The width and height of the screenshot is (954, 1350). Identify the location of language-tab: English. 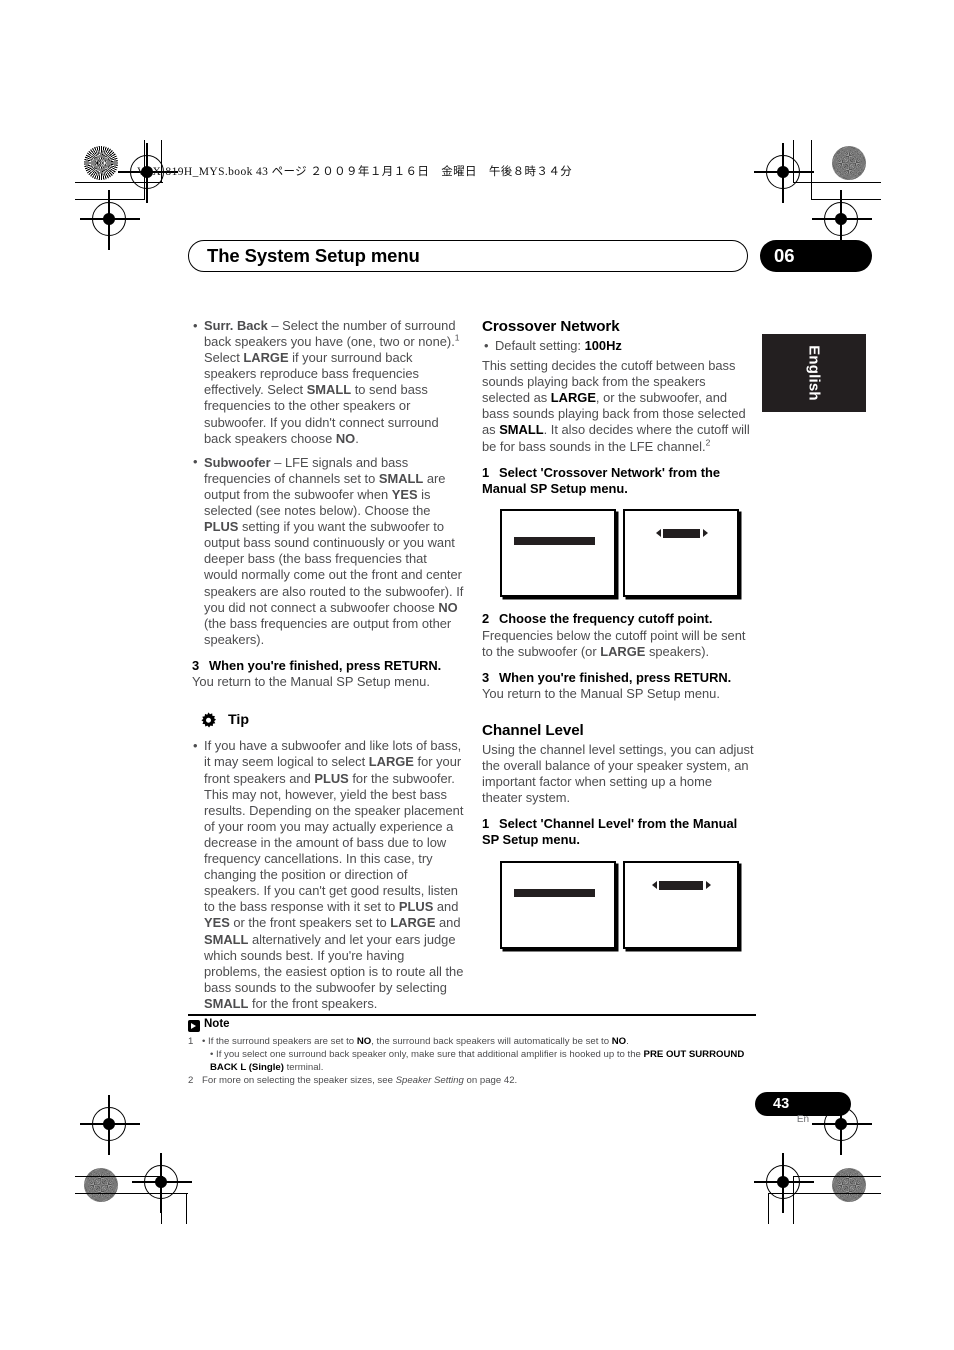
(814, 373).